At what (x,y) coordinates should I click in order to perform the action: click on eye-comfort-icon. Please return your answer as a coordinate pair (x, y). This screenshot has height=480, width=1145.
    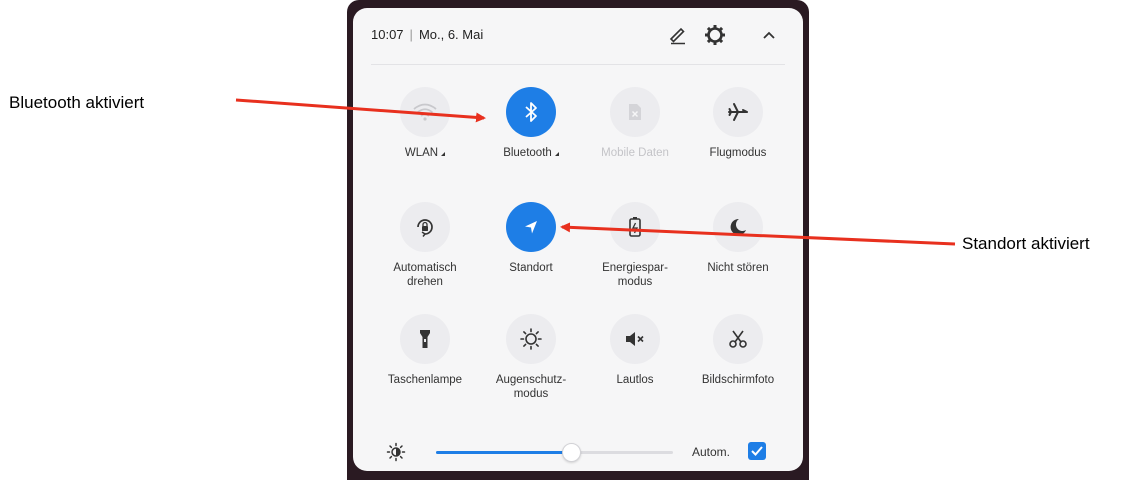
    Looking at the image, I should click on (531, 339).